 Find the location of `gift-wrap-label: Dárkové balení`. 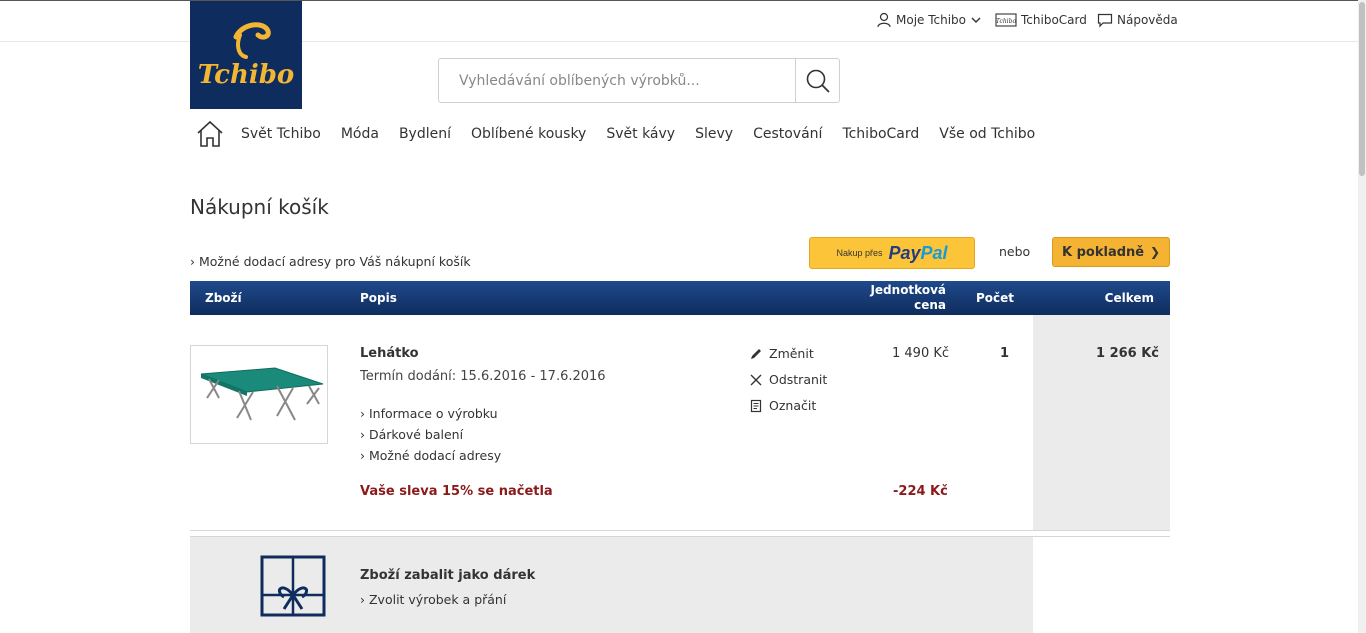

gift-wrap-label: Dárkové balení is located at coordinates (416, 434).